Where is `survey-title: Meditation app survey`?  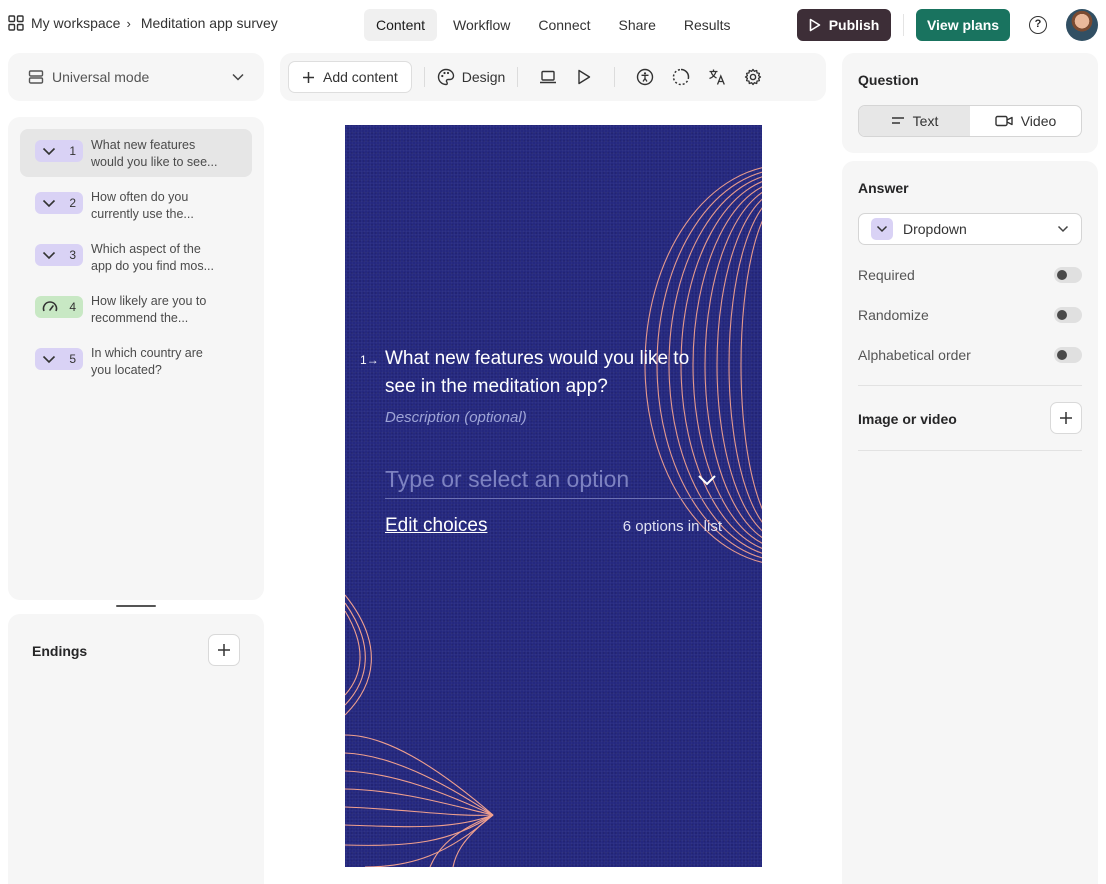 survey-title: Meditation app survey is located at coordinates (209, 23).